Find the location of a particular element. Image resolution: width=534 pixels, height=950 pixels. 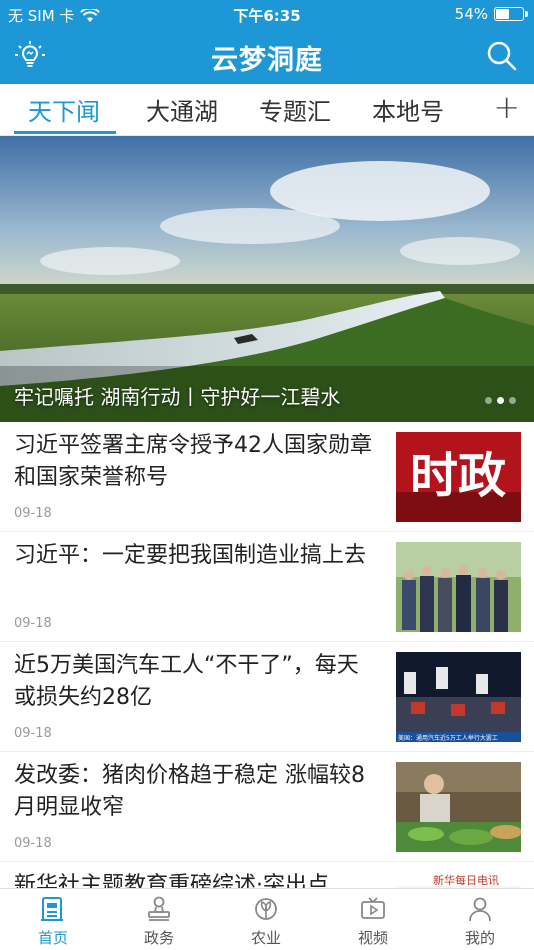

nav-profile: 我的 is located at coordinates (480, 919).